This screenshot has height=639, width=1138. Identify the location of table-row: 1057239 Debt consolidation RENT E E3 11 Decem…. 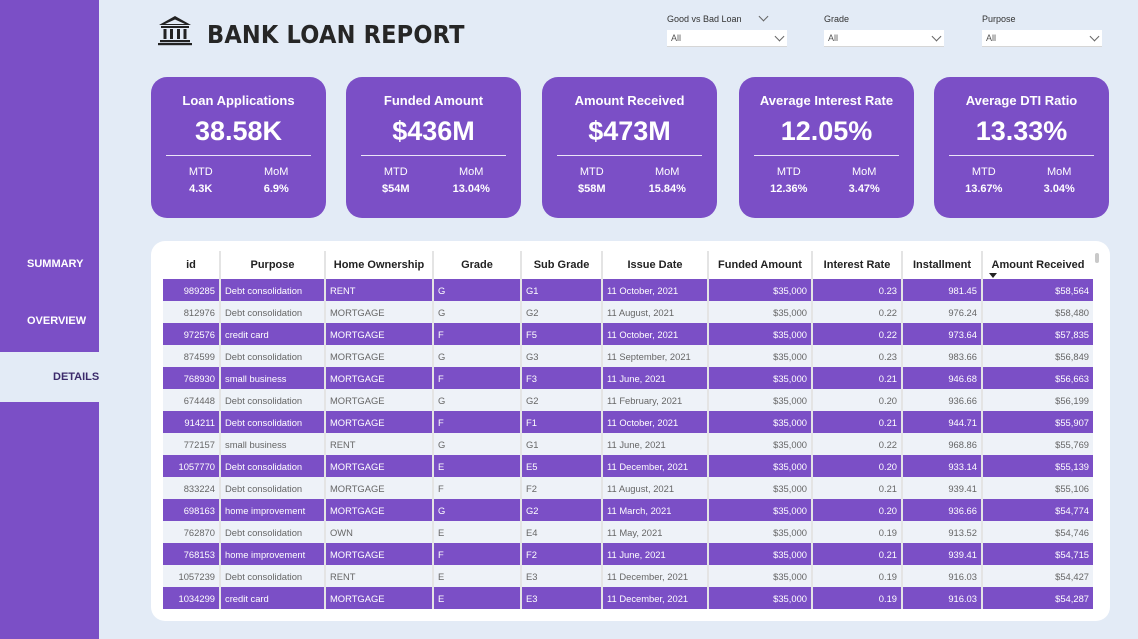
(628, 576).